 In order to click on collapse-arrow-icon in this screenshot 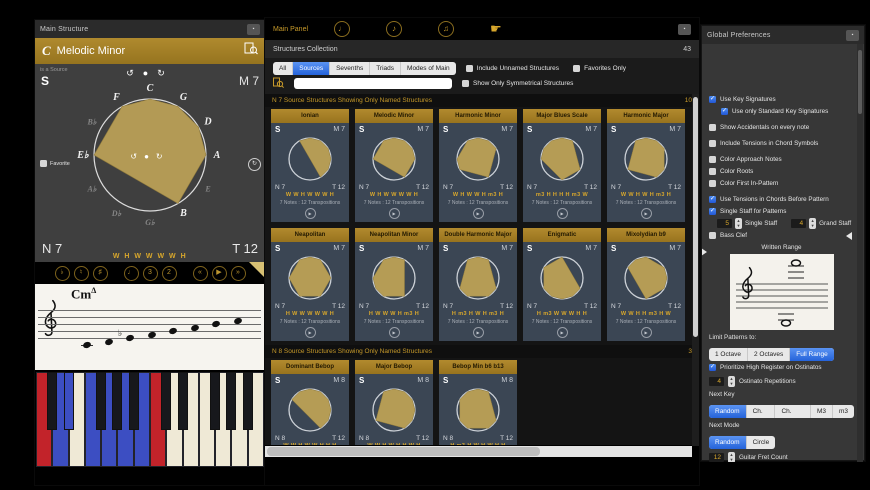, I will do `click(849, 235)`.